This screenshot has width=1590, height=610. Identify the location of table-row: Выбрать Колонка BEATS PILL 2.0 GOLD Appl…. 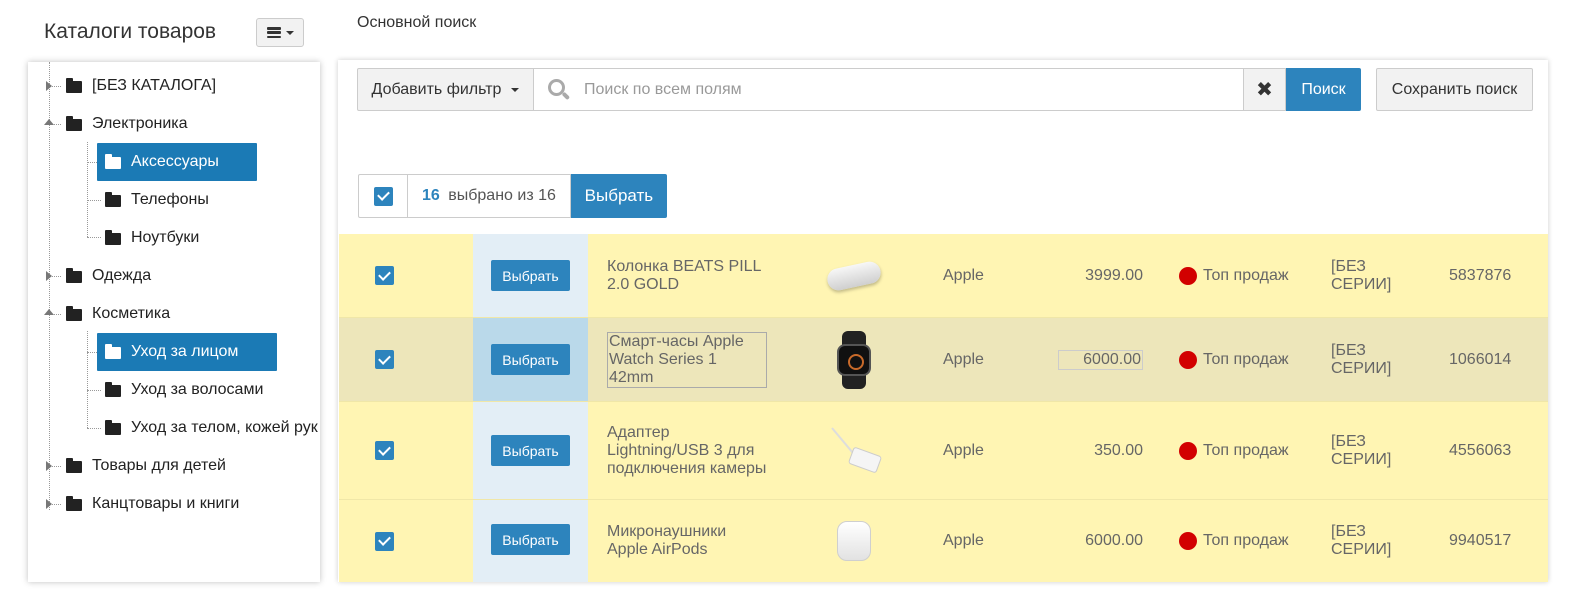
(943, 276).